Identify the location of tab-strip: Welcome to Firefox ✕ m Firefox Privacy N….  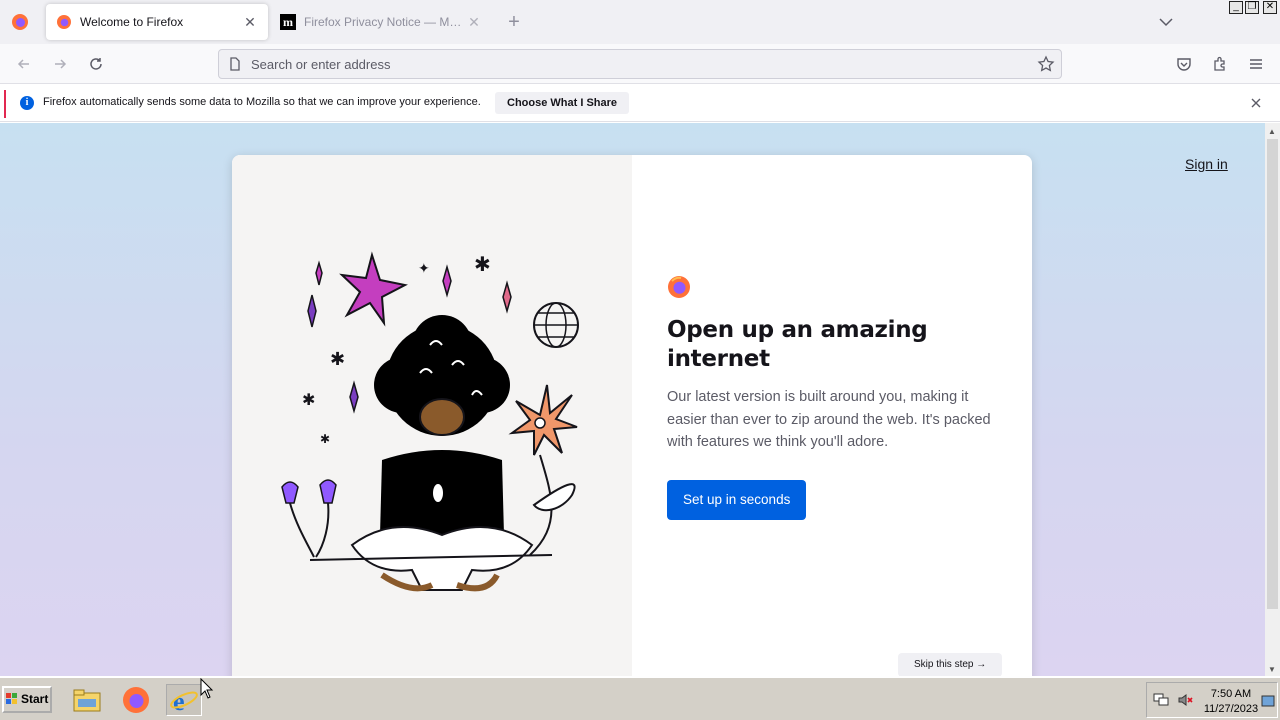
(640, 22).